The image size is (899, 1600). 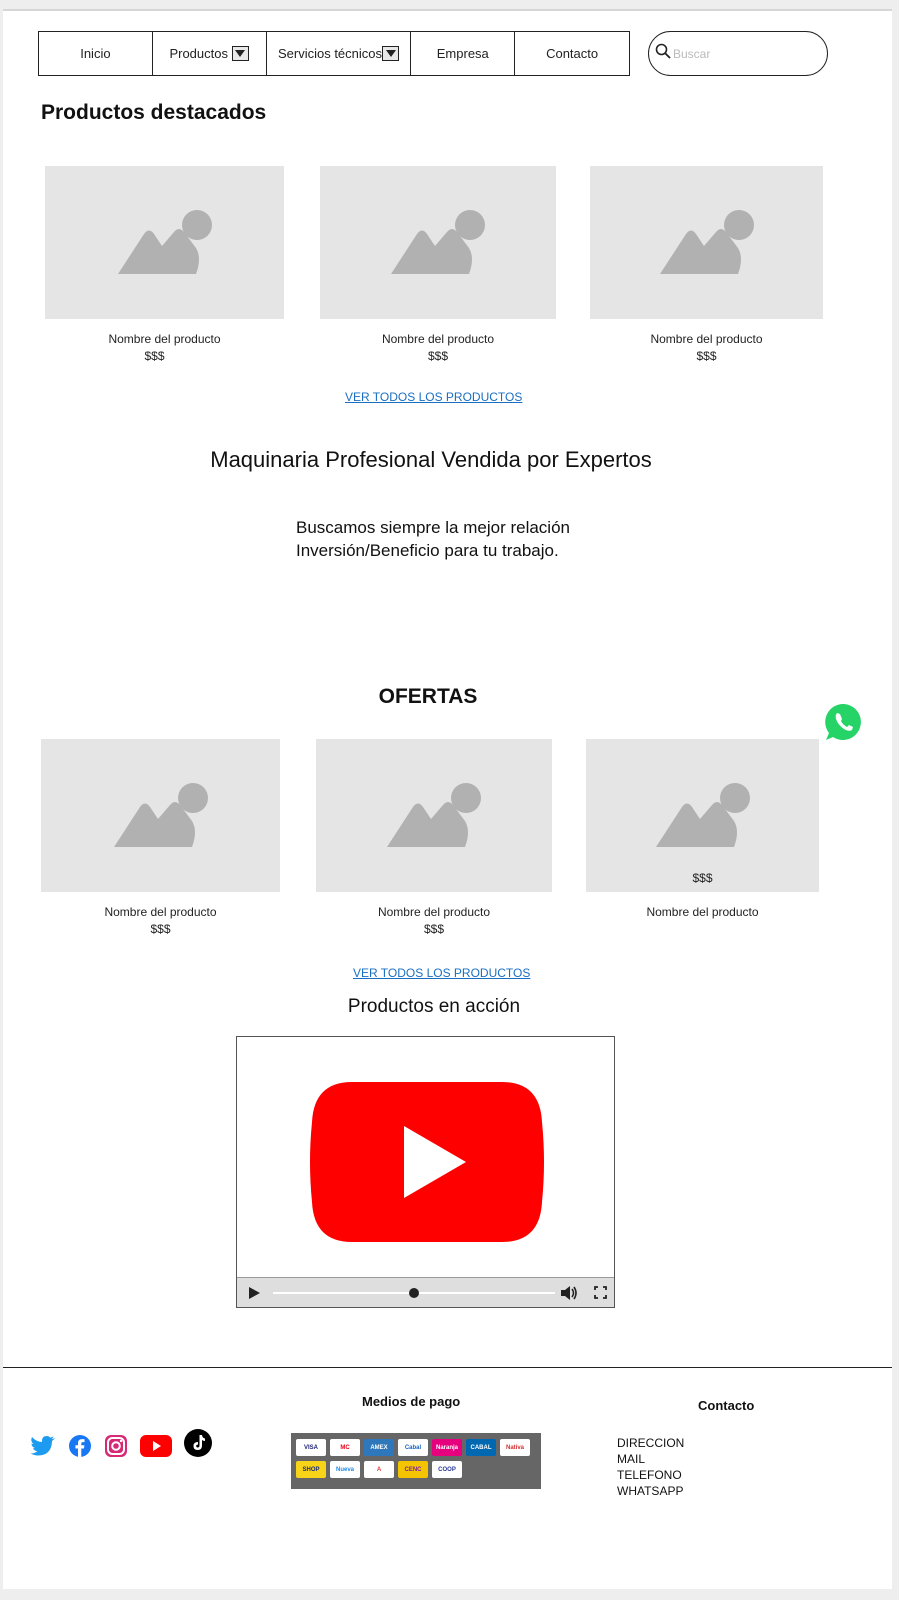 What do you see at coordinates (441, 973) in the screenshot?
I see `view-all-offers-link: VER TODOS LOS PRODUCTOS` at bounding box center [441, 973].